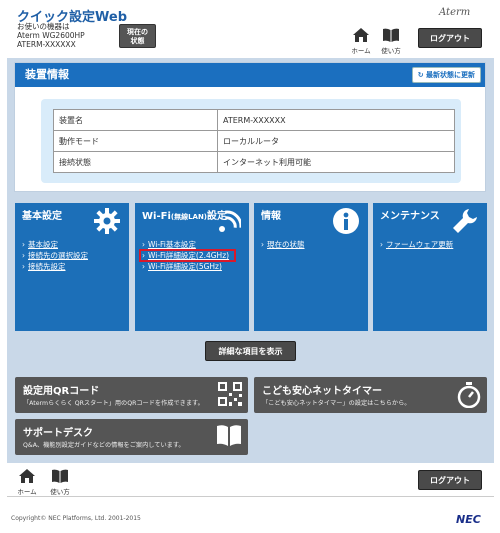  I want to click on tile-links: › 基本設定 › 接続先の選択設定 › 接続先設定, so click(55, 255).